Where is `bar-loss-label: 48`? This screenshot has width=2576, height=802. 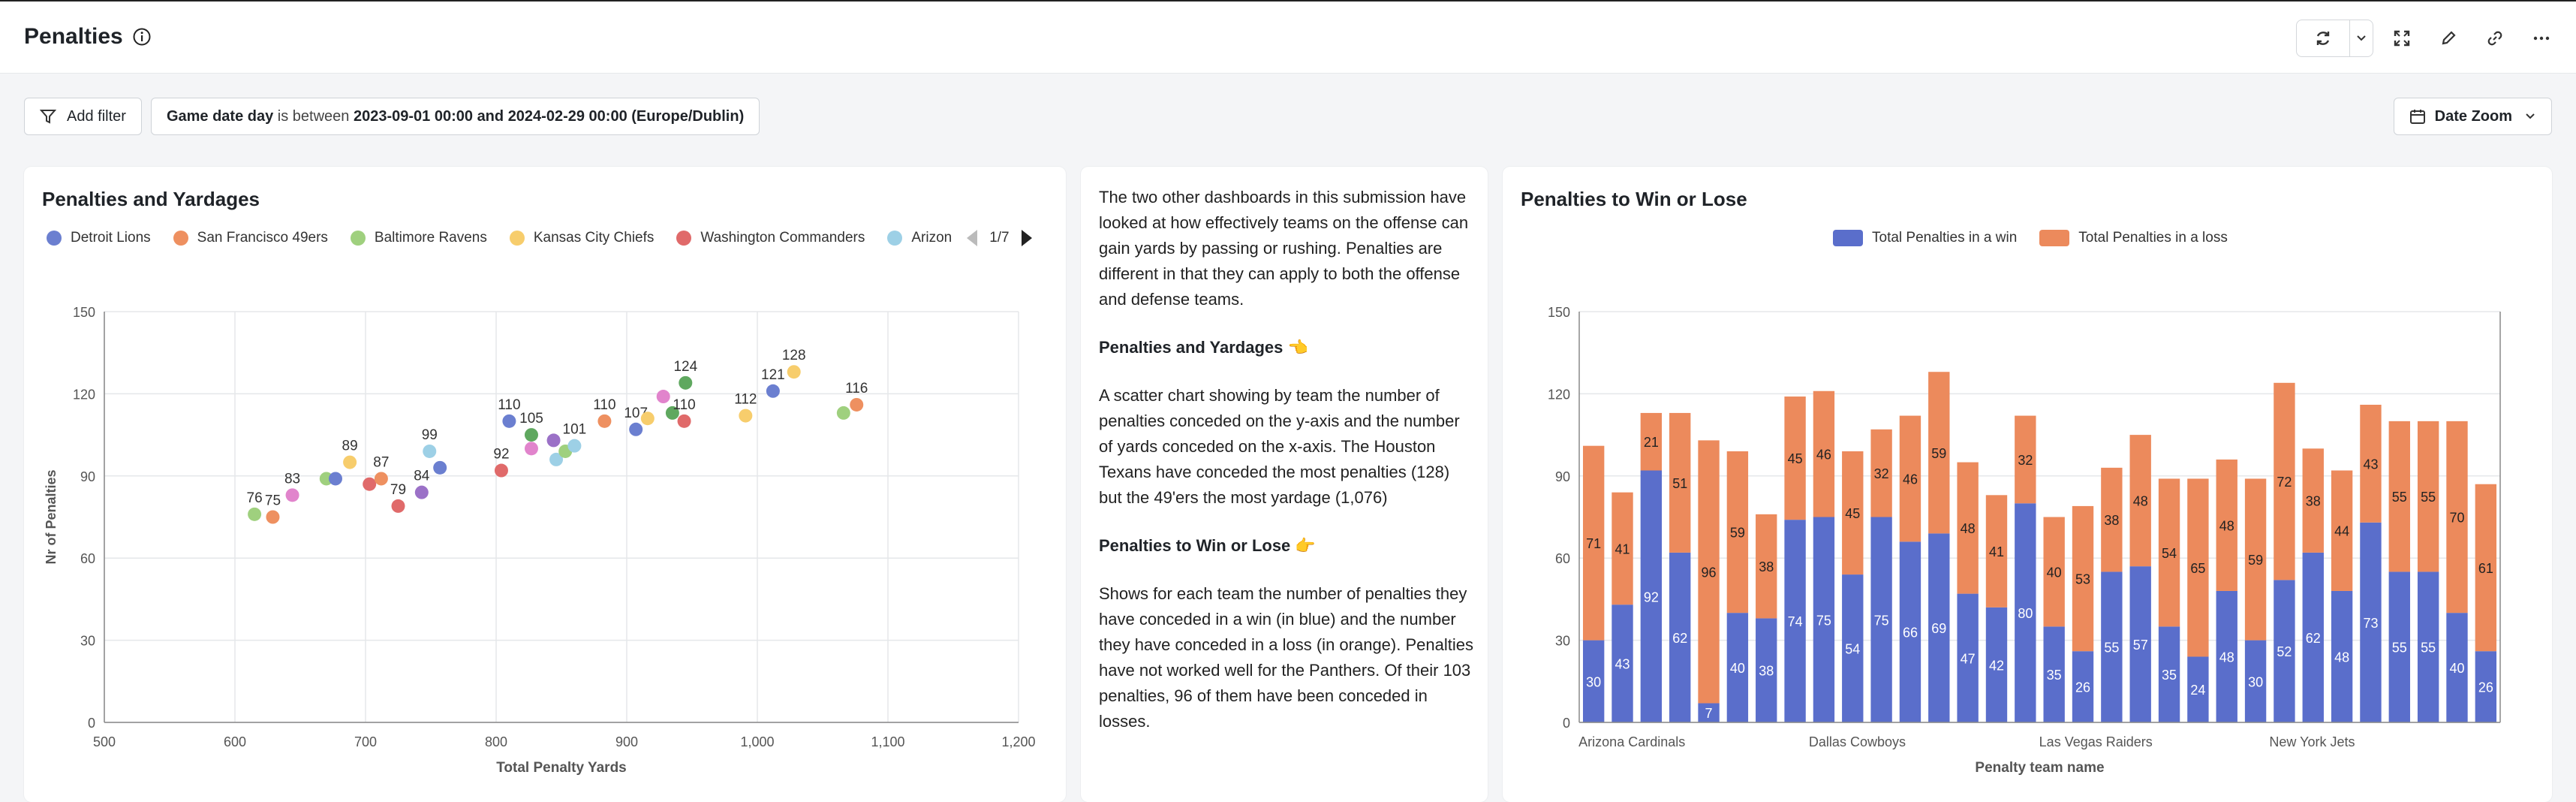 bar-loss-label: 48 is located at coordinates (1968, 528).